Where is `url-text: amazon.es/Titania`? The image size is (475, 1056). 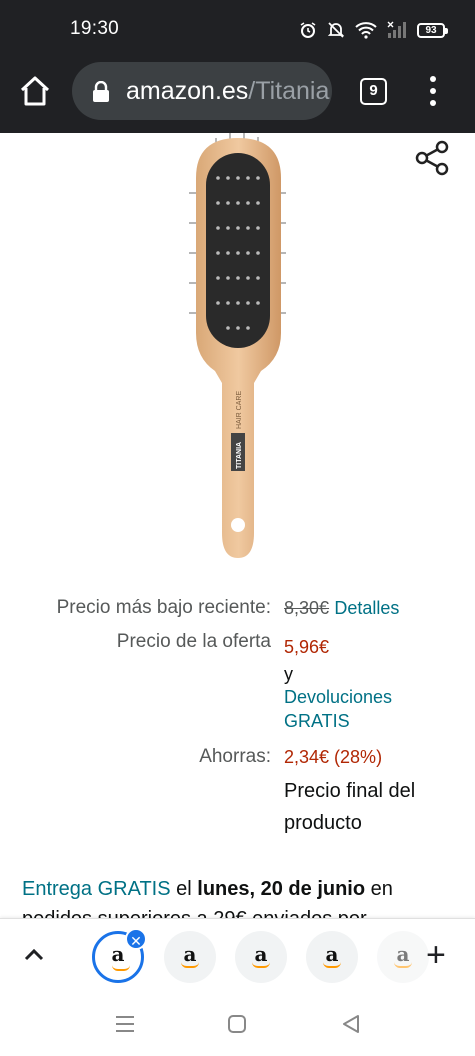 url-text: amazon.es/Titania is located at coordinates (227, 91).